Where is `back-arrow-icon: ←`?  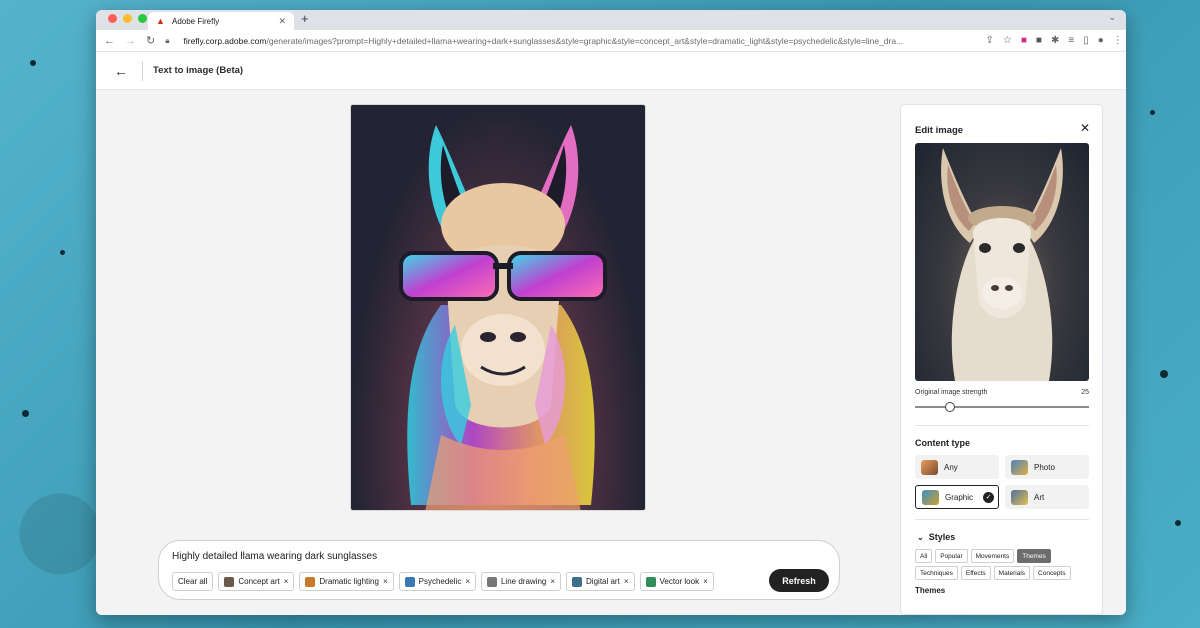
back-arrow-icon: ← is located at coordinates (109, 41).